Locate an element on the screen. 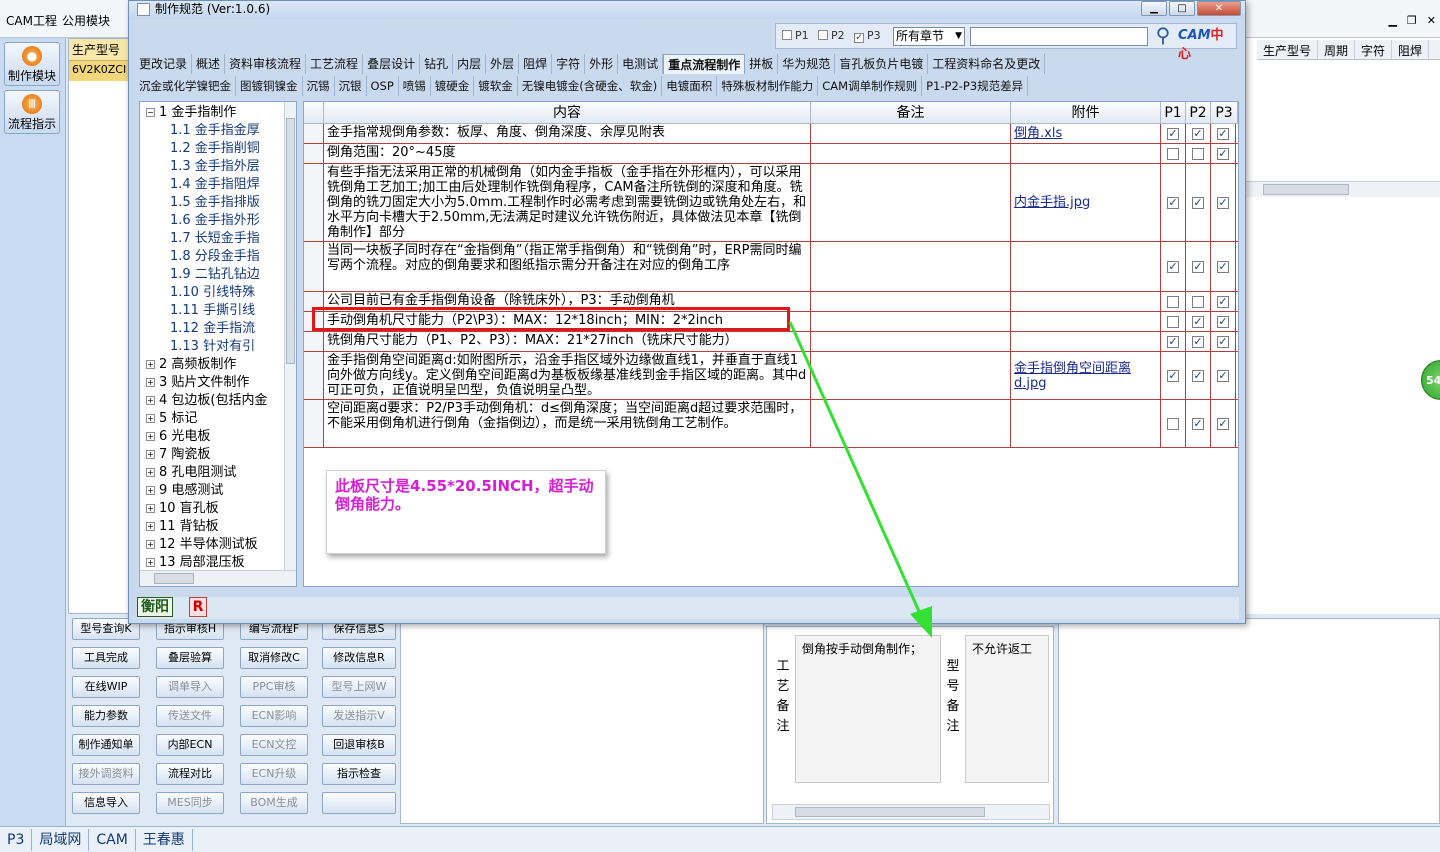  tree-node: 1.6 金手指外形 is located at coordinates (215, 221).